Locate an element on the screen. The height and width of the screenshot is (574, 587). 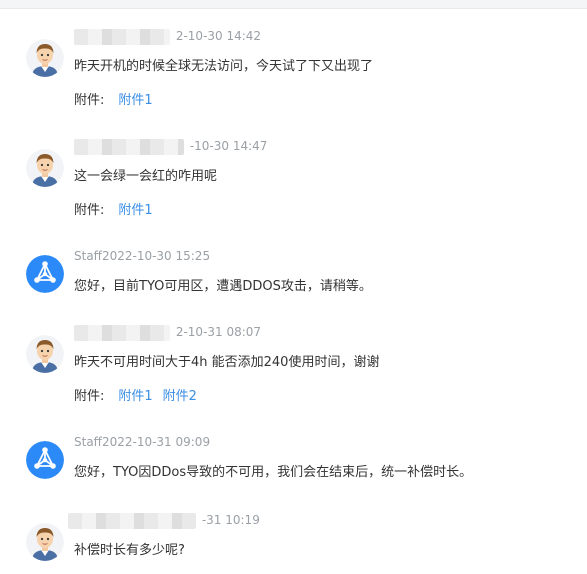
message-meta: 2-10-30 14:42 is located at coordinates (167, 36).